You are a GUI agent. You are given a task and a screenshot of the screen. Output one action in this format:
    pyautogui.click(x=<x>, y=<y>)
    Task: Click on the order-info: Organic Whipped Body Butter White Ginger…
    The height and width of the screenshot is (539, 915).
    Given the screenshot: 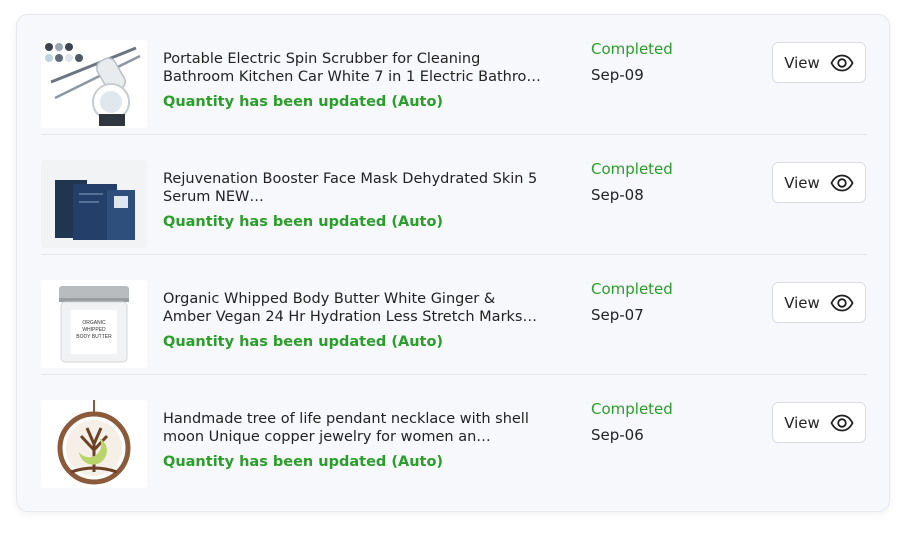 What is the action you would take?
    pyautogui.click(x=353, y=320)
    